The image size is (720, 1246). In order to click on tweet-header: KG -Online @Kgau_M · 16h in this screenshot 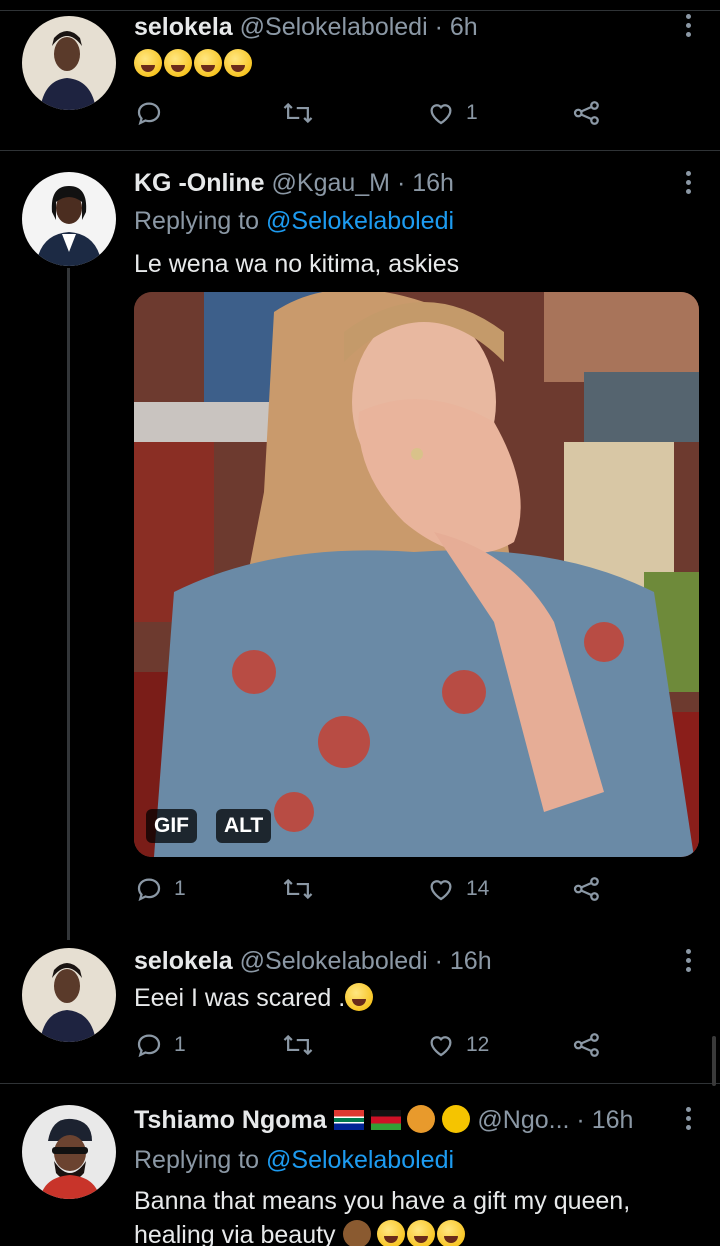, I will do `click(294, 183)`.